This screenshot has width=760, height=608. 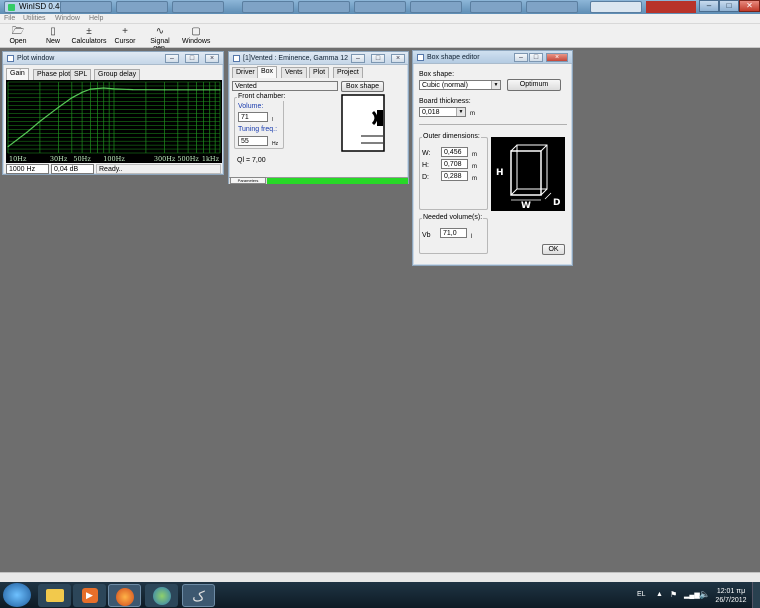 What do you see at coordinates (442, 112) in the screenshot?
I see `thickness-select: 0,018 ▼` at bounding box center [442, 112].